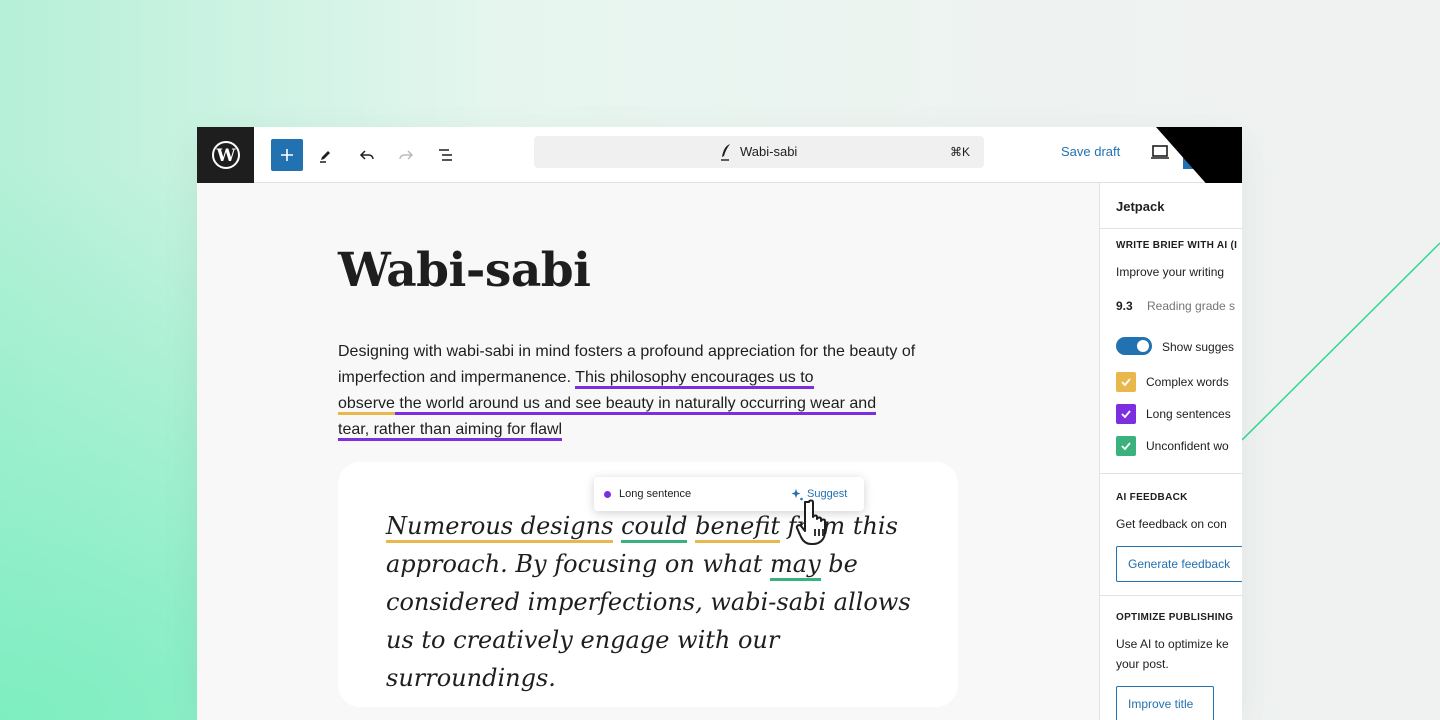 The width and height of the screenshot is (1440, 720). Describe the element at coordinates (1140, 206) in the screenshot. I see `sidebar-title: Jetpack` at that location.